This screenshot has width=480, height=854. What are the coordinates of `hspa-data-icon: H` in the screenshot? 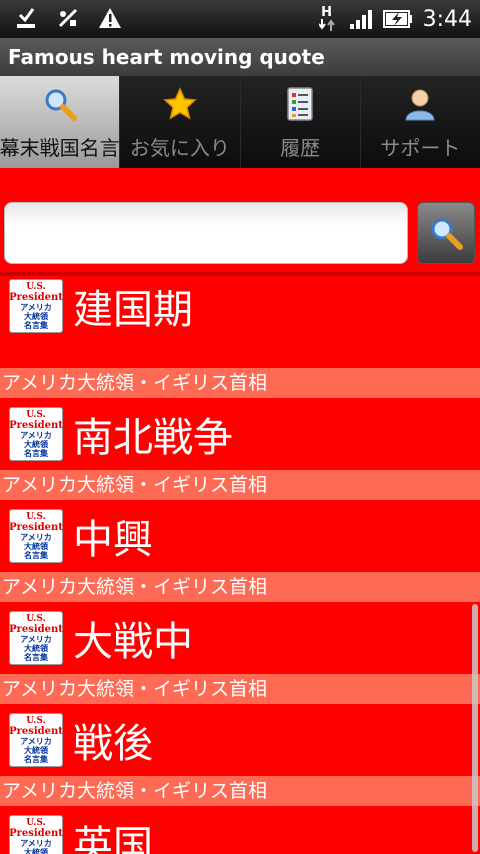 It's located at (327, 19).